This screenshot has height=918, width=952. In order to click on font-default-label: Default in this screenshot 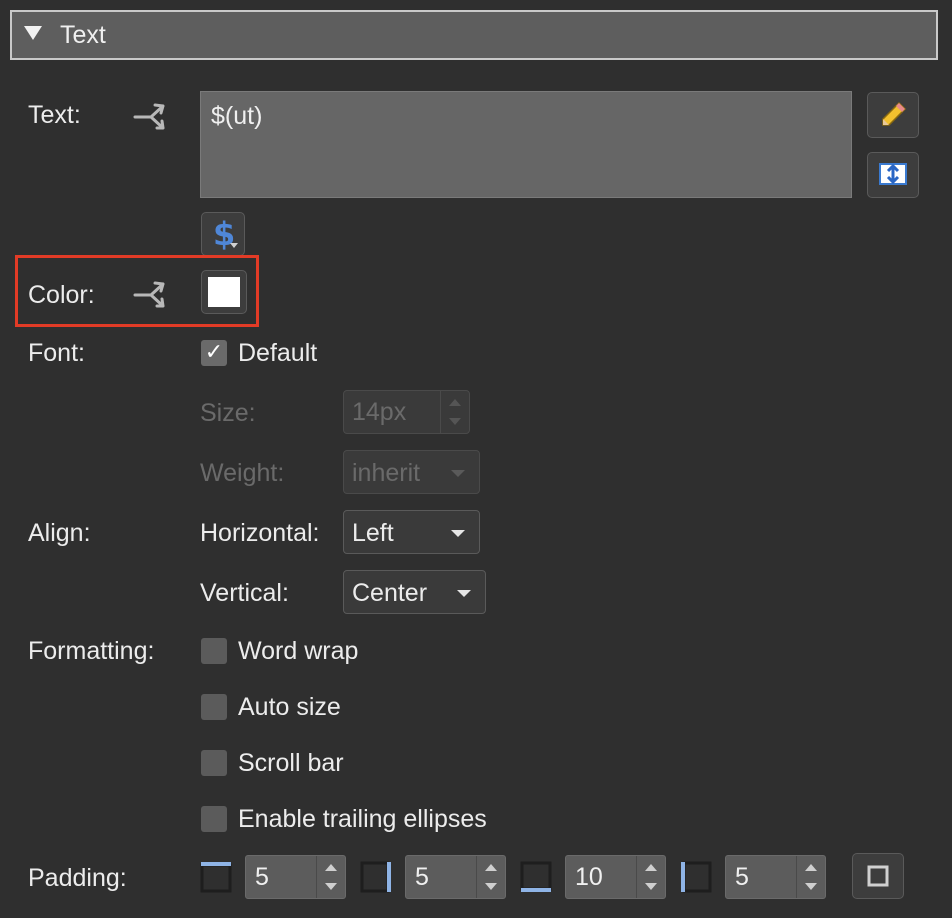, I will do `click(278, 353)`.